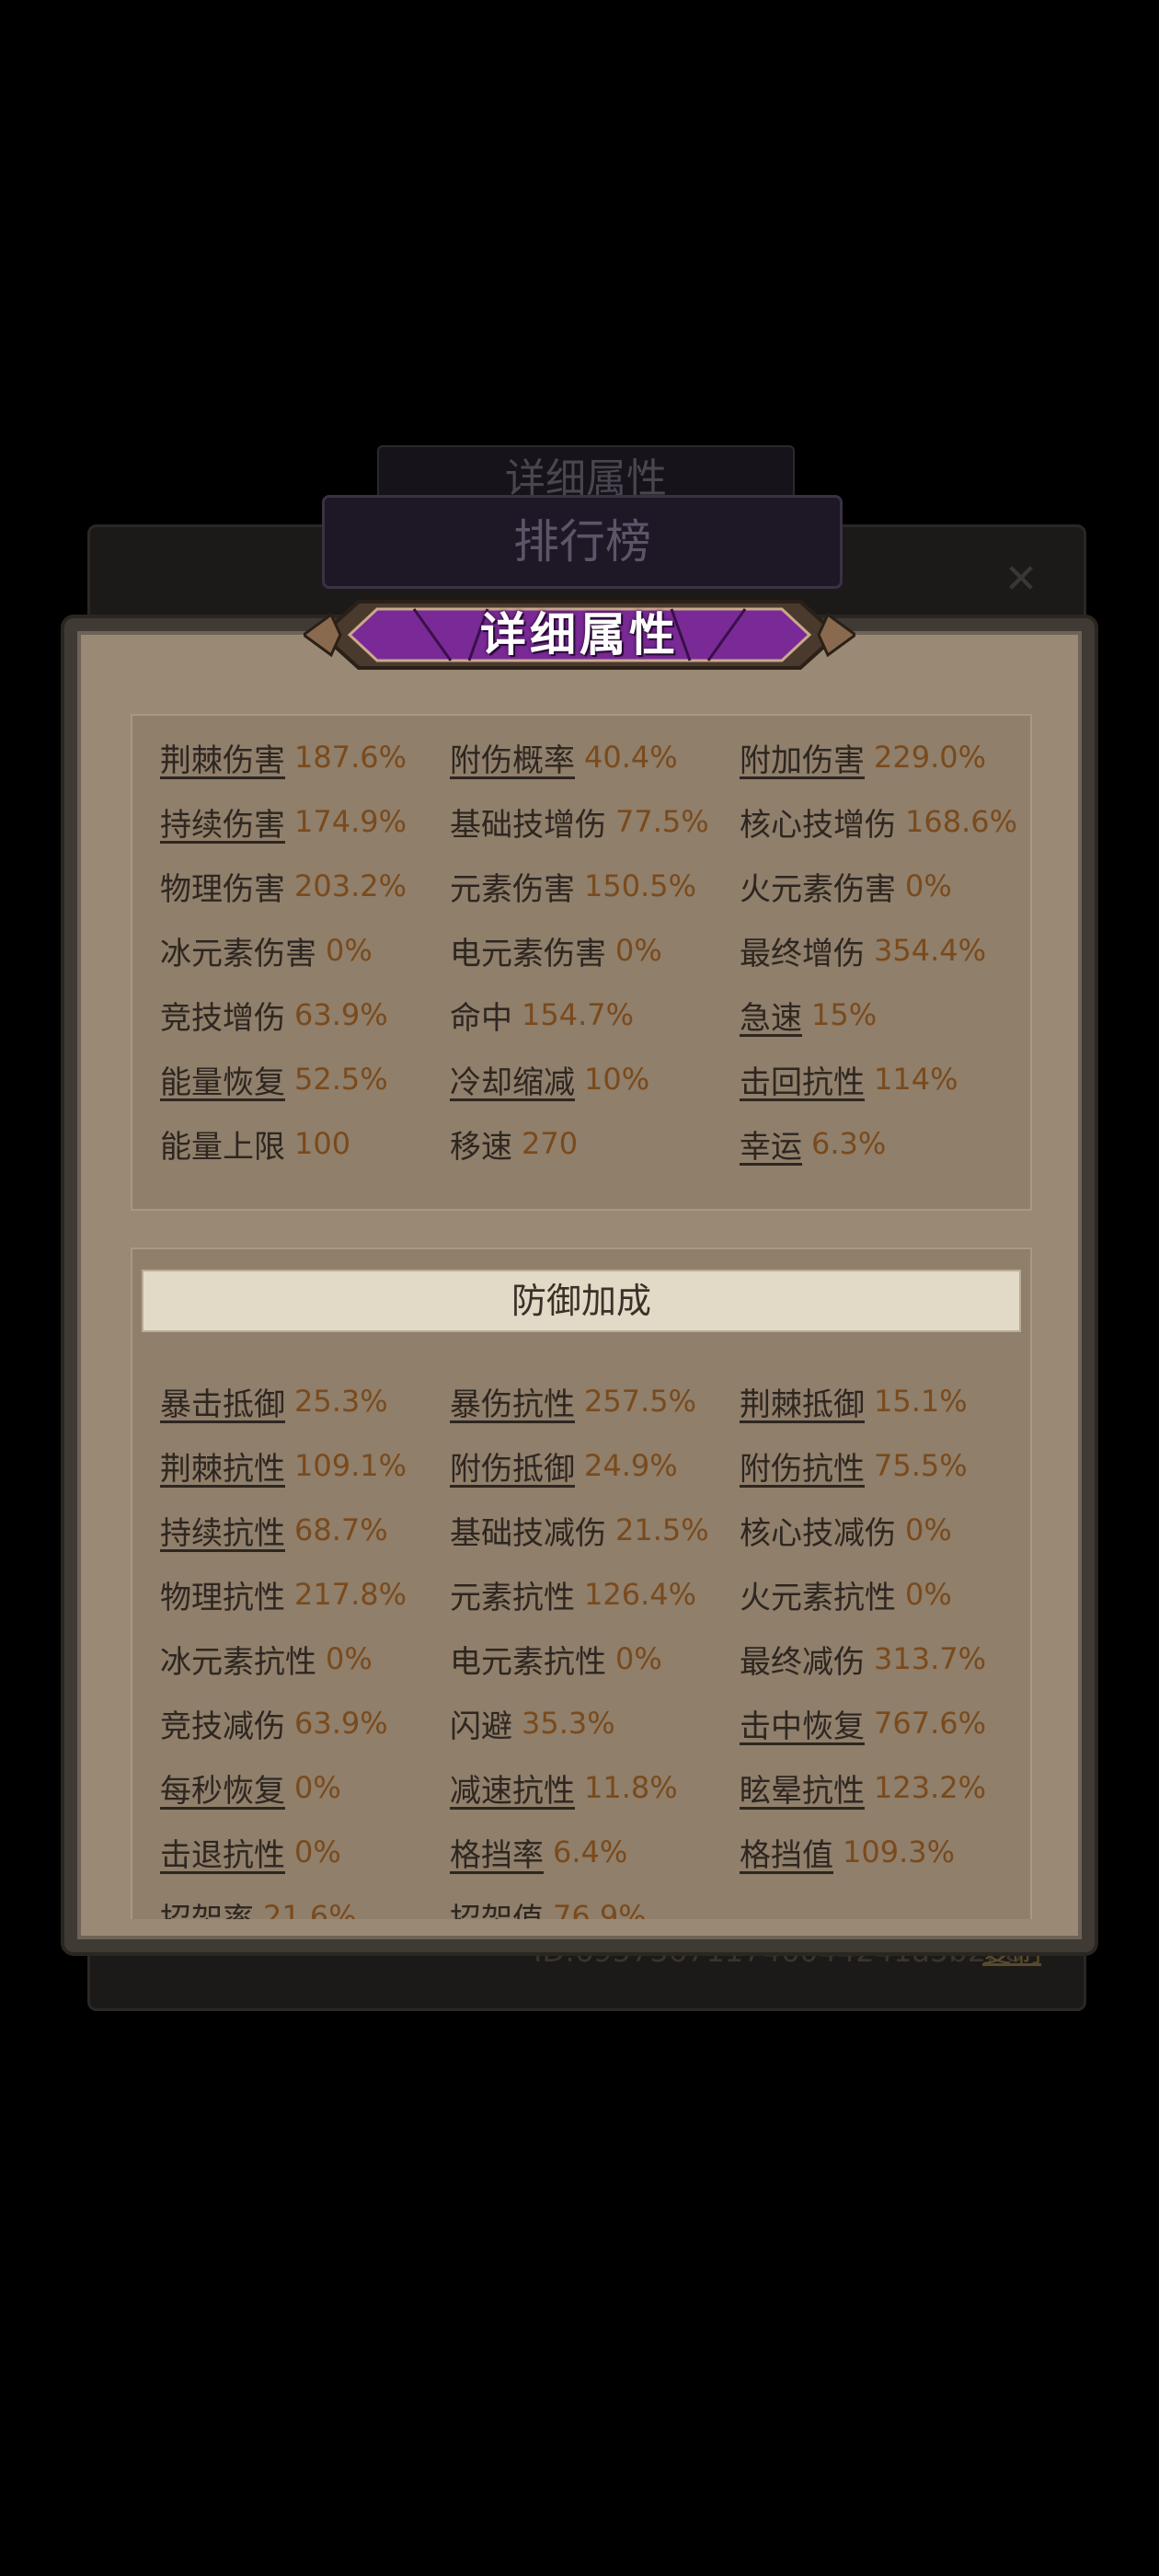  Describe the element at coordinates (512, 889) in the screenshot. I see `stat-label: 元素伤害` at that location.